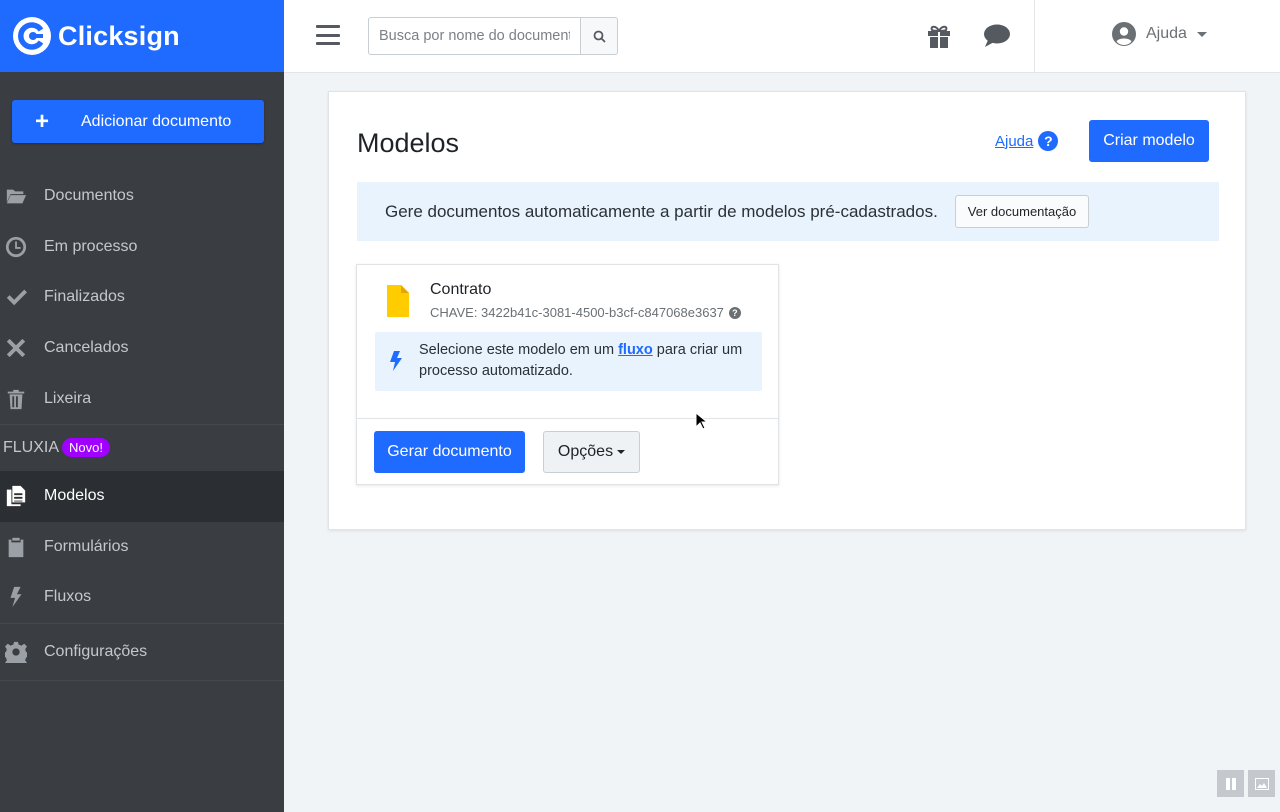  Describe the element at coordinates (1149, 141) in the screenshot. I see `create-template-button: Criar modelo` at that location.